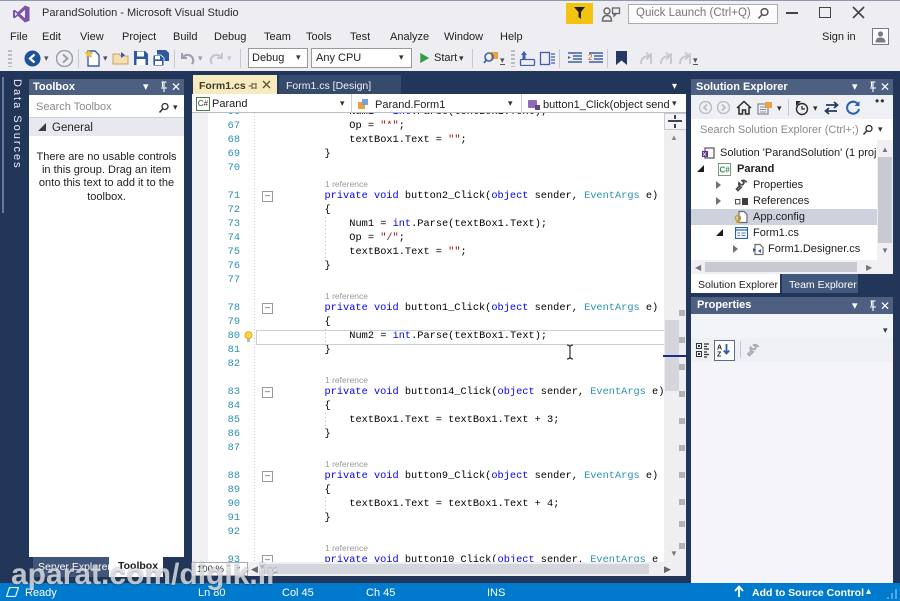 The image size is (900, 601). Describe the element at coordinates (719, 355) in the screenshot. I see `svg-text: Z` at that location.